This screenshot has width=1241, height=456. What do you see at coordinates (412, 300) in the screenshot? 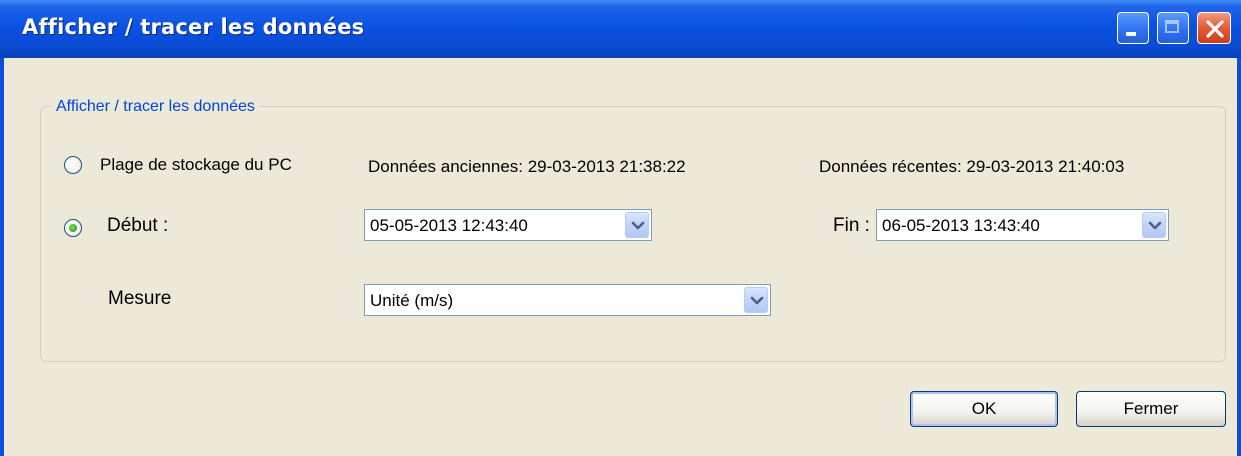
I see `measure-value: Unité (m/s)` at bounding box center [412, 300].